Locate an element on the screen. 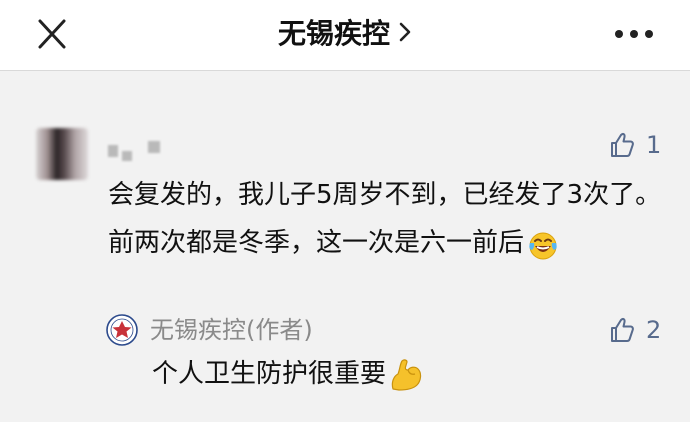  chevron-right-icon is located at coordinates (405, 35).